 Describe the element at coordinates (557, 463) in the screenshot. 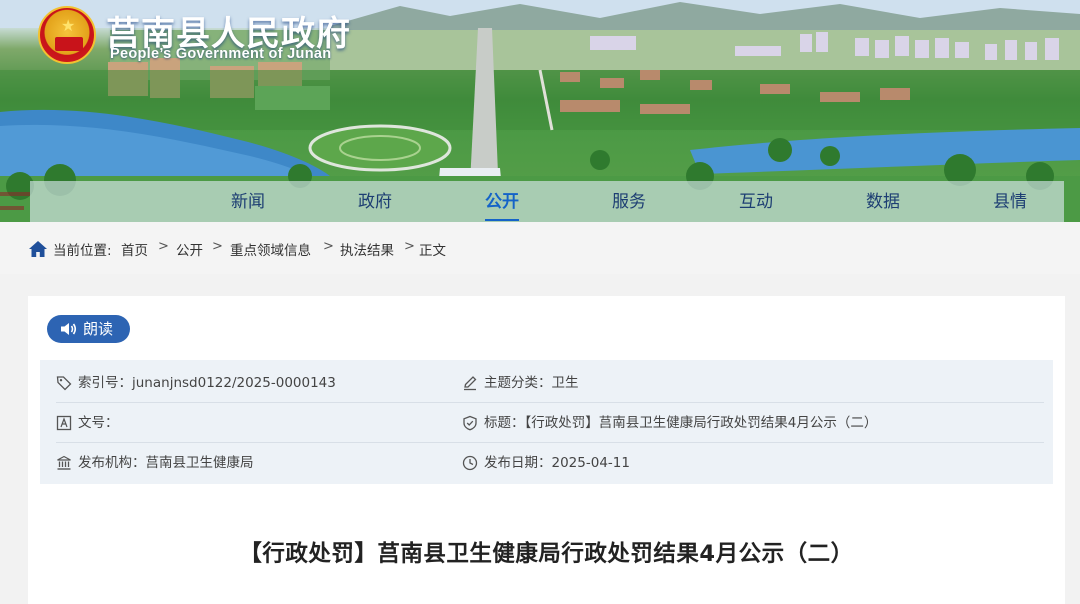

I see `publish-date-text: 发布日期：2025-04-11` at that location.